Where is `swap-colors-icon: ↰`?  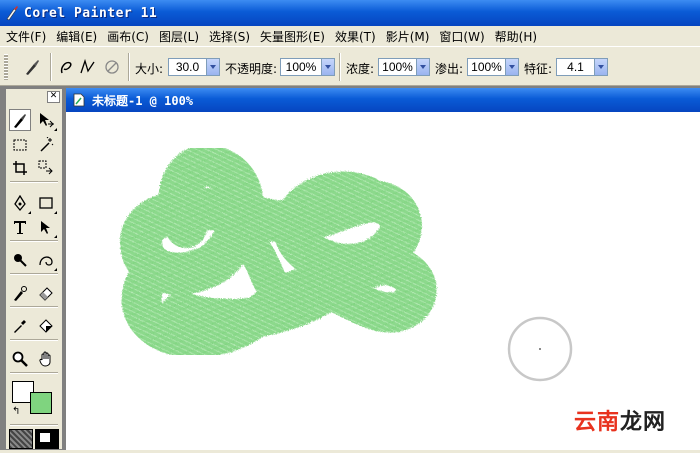 swap-colors-icon: ↰ is located at coordinates (16, 412).